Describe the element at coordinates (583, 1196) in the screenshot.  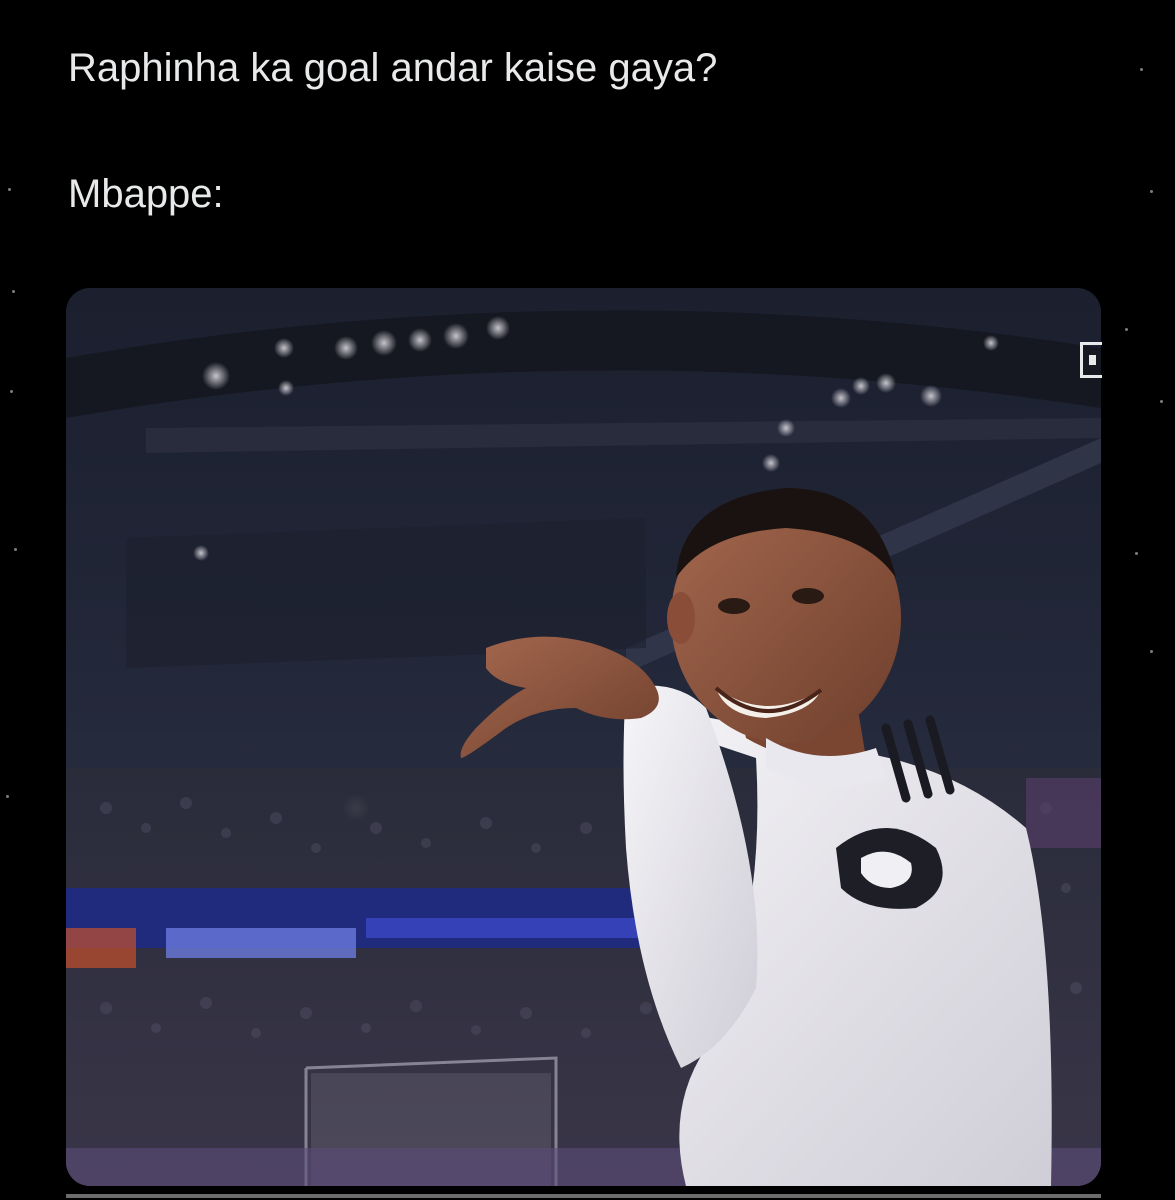
I see `media-bottom-edge` at that location.